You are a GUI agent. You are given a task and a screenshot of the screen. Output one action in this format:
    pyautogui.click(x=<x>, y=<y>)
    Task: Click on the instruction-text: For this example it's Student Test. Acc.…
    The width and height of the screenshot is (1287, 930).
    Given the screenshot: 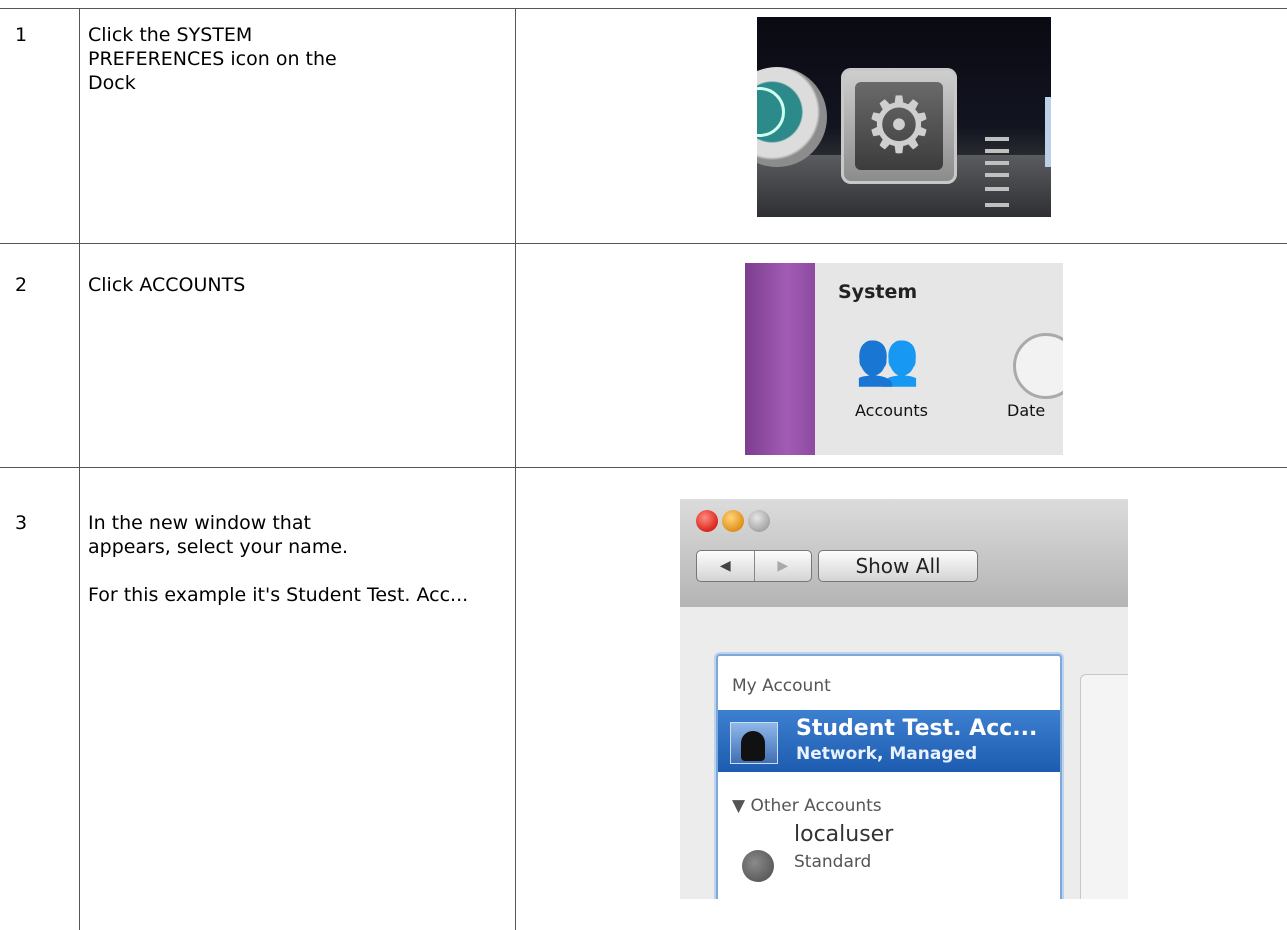 What is the action you would take?
    pyautogui.click(x=278, y=595)
    